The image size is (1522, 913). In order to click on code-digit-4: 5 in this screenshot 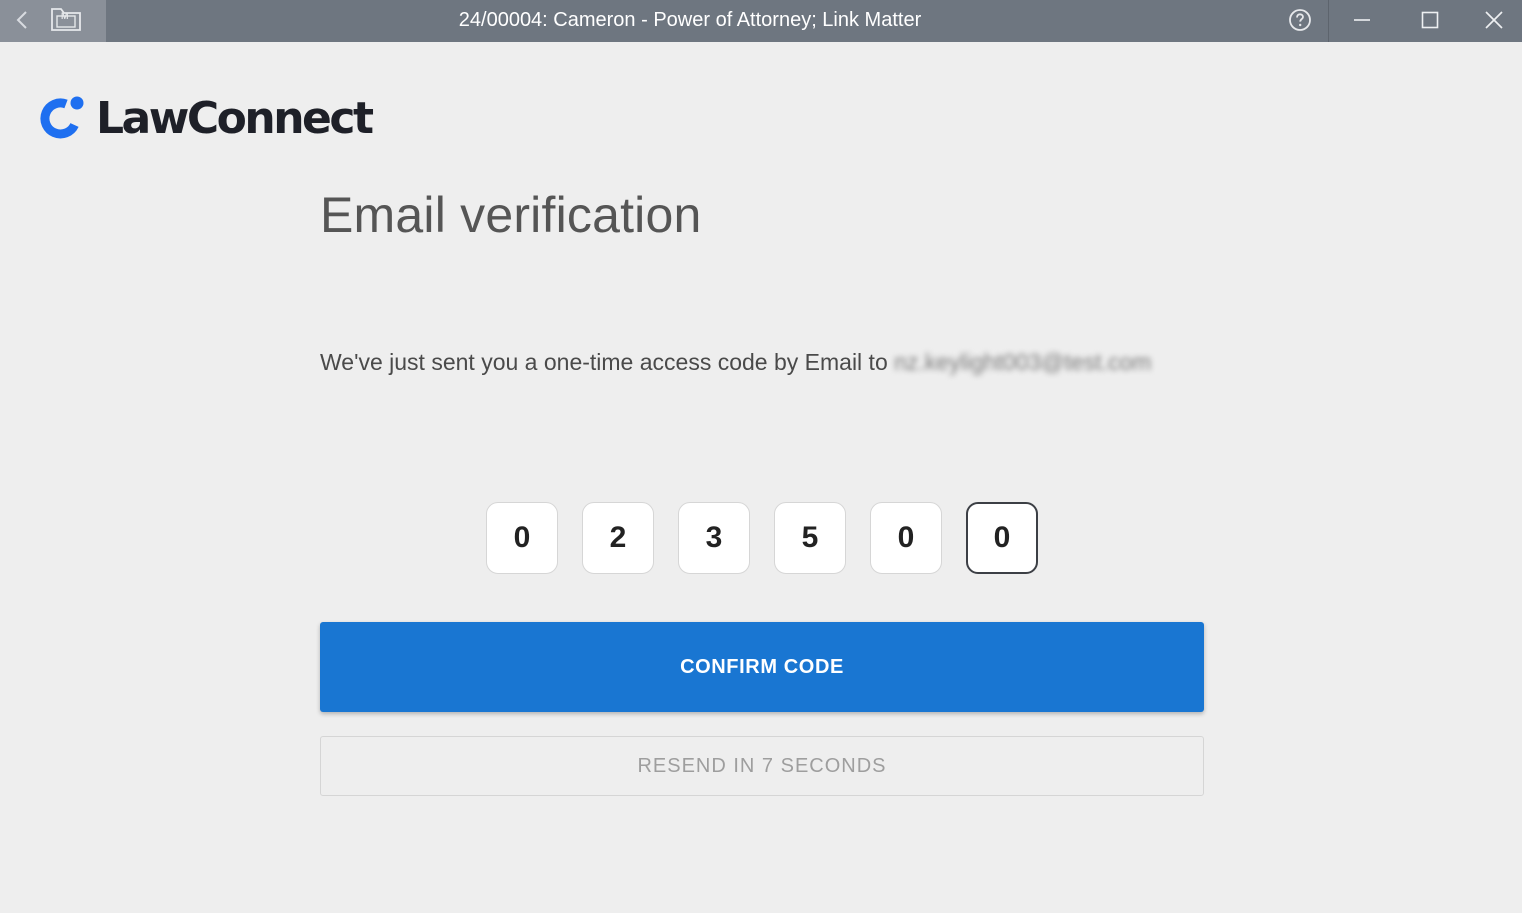, I will do `click(810, 538)`.